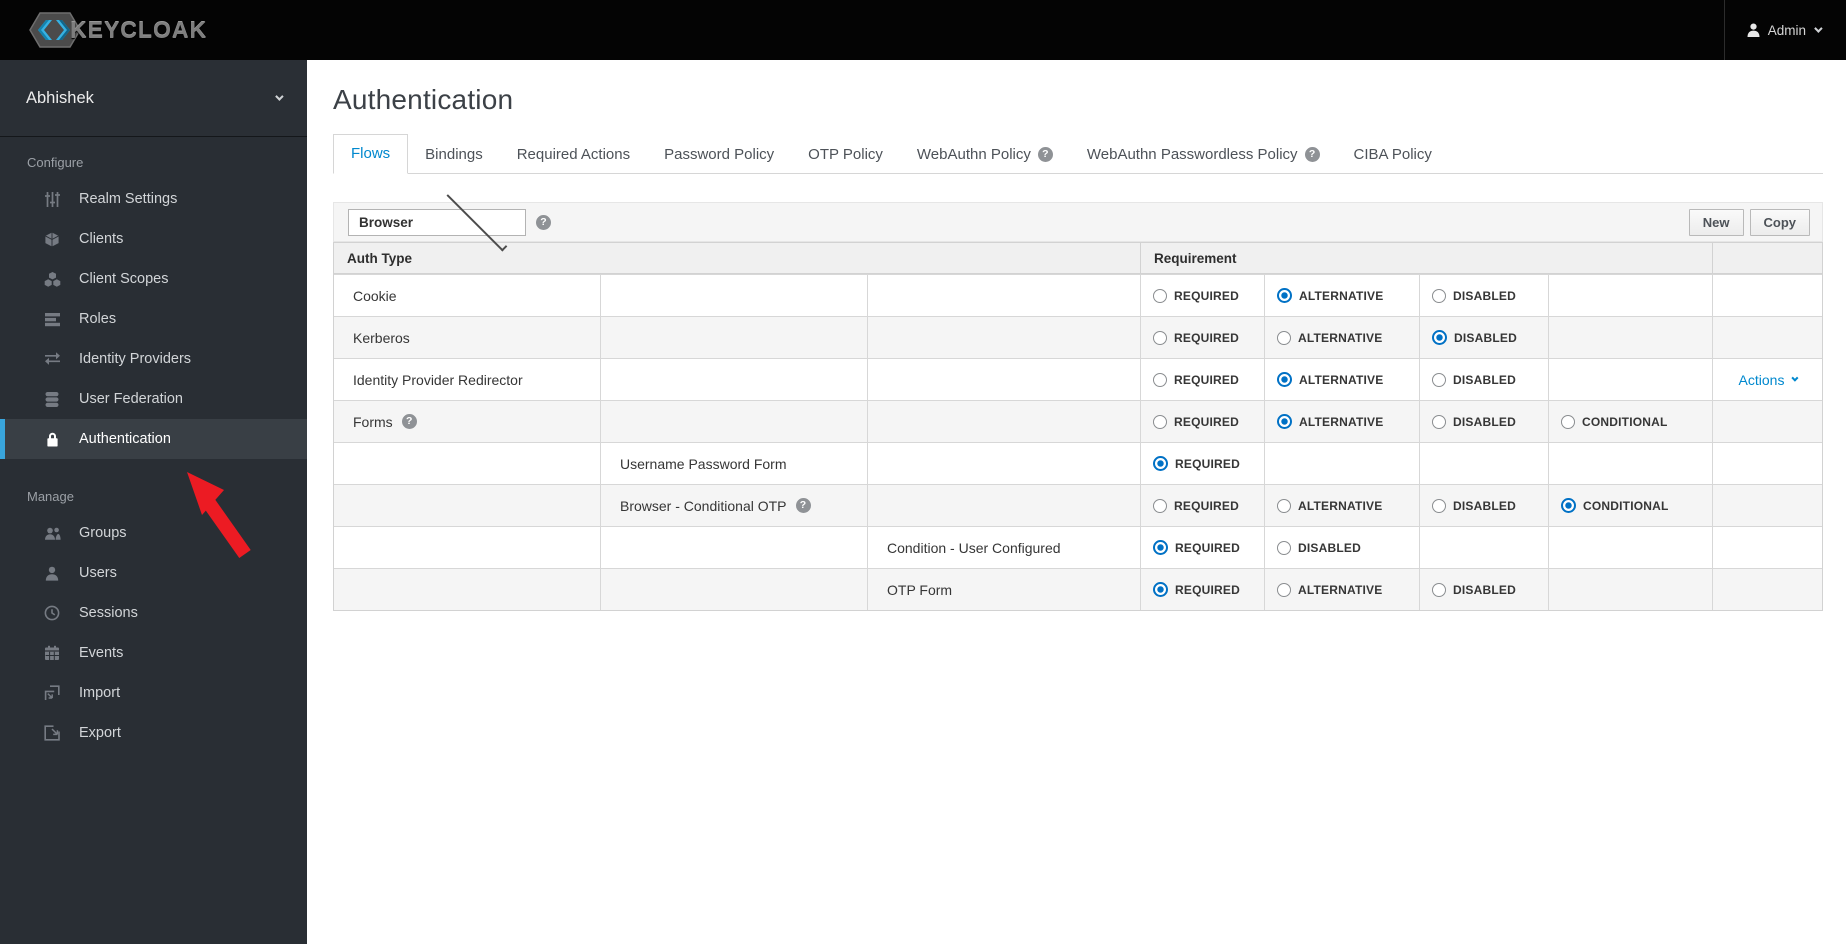 Image resolution: width=1846 pixels, height=948 pixels. Describe the element at coordinates (734, 463) in the screenshot. I see `auth-type-cell: Username Password Form` at that location.